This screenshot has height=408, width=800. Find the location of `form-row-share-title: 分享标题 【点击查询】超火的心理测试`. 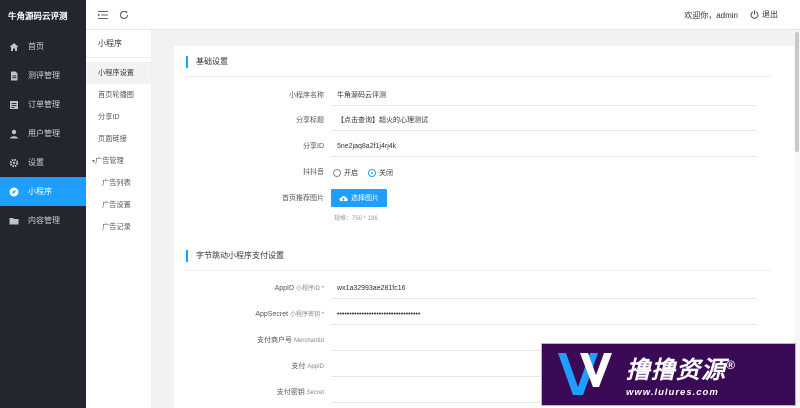

form-row-share-title: 分享标题 【点击查询】超火的心理测试 is located at coordinates (474, 121).